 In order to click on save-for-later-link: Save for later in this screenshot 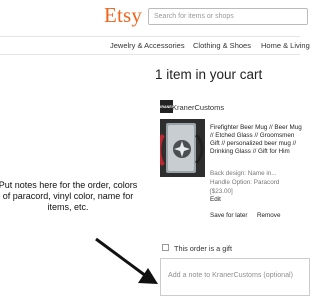, I will do `click(228, 215)`.